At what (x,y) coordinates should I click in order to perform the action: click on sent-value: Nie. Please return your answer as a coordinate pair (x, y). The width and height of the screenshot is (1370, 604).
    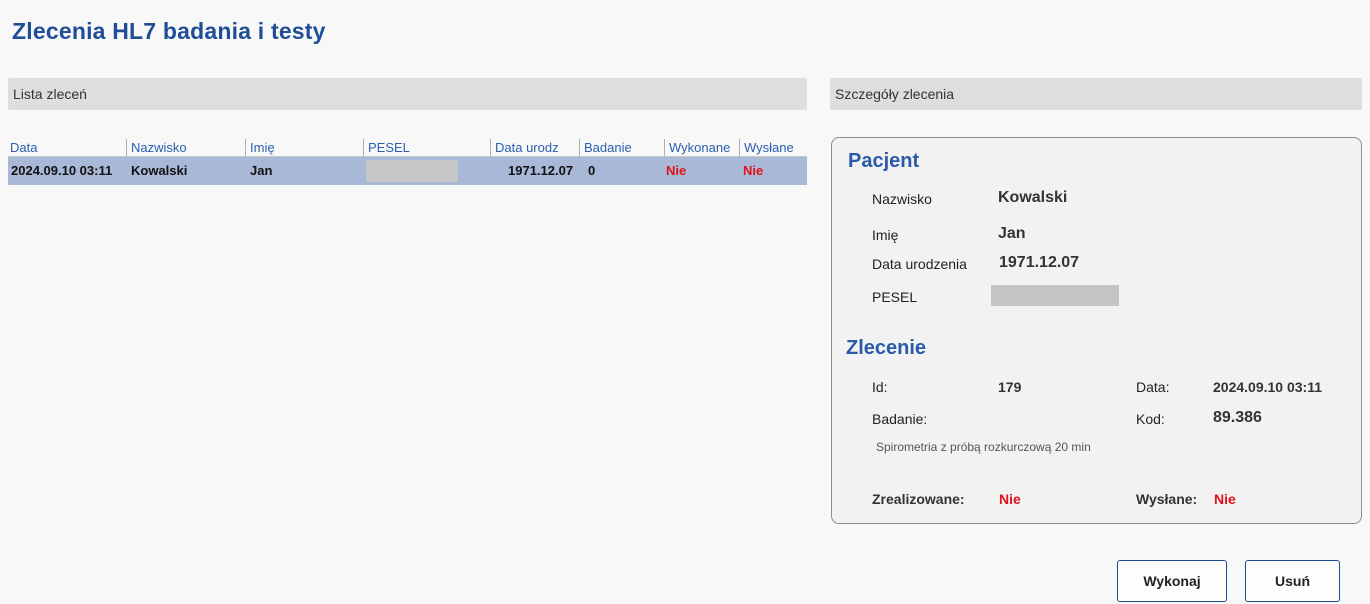
    Looking at the image, I should click on (1225, 499).